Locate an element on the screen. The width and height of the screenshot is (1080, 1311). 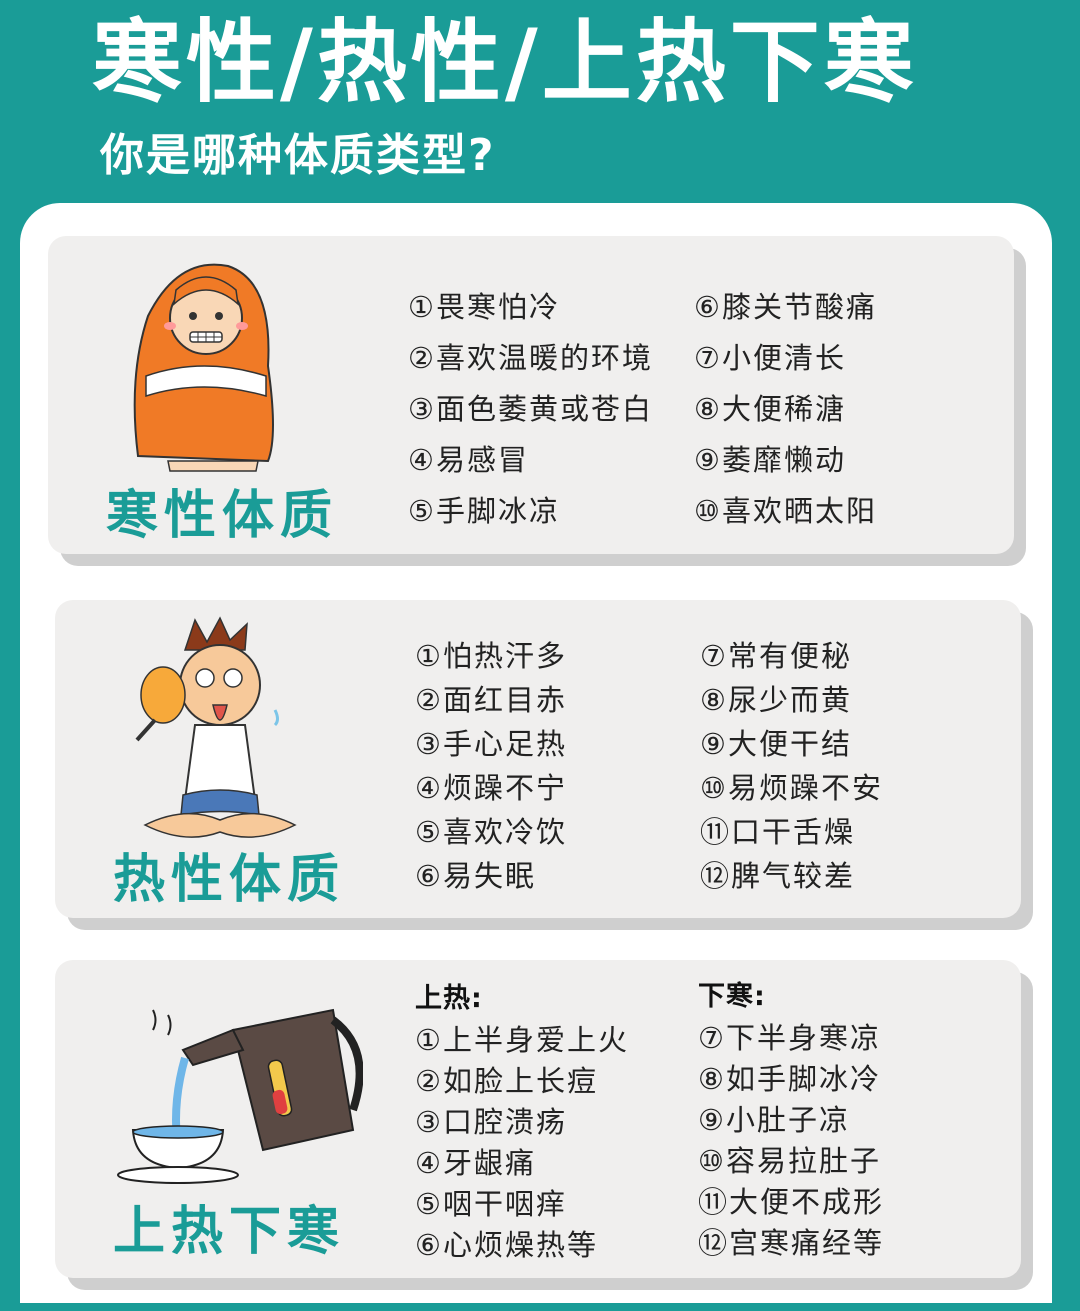
list-item: ⑨萎靡懒动 is located at coordinates (770, 460).